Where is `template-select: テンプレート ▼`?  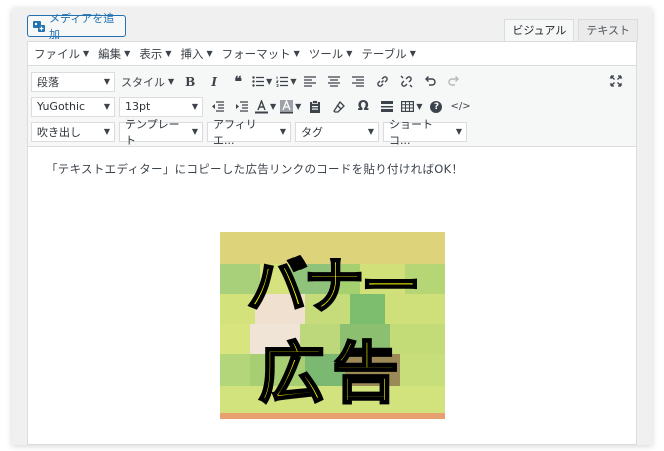
template-select: テンプレート ▼ is located at coordinates (161, 132).